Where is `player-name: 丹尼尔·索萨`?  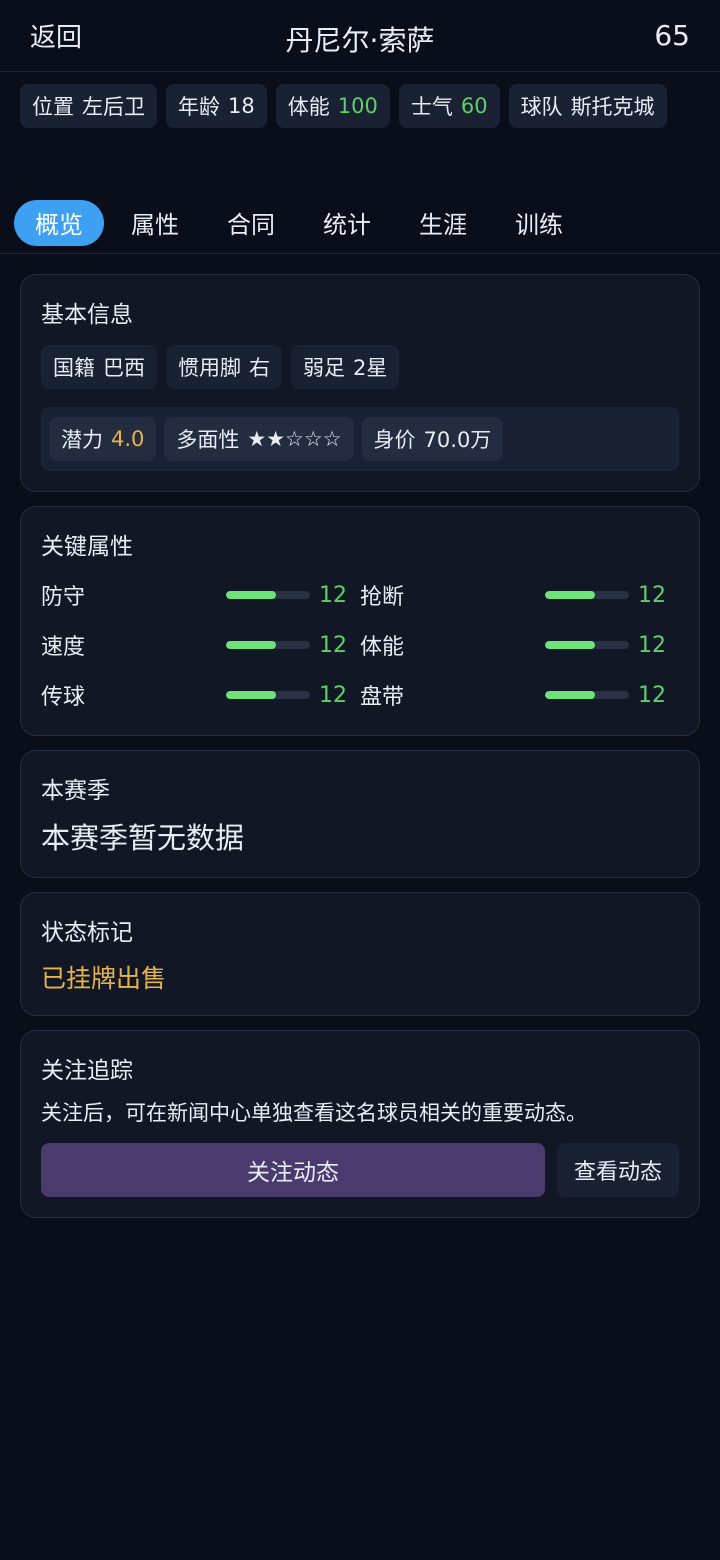 player-name: 丹尼尔·索萨 is located at coordinates (360, 40).